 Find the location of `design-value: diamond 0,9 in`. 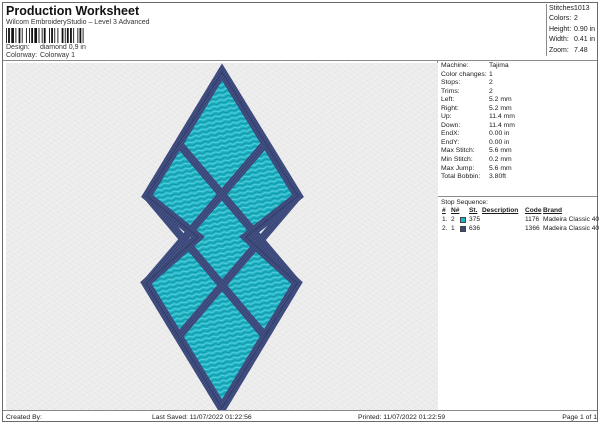

design-value: diamond 0,9 in is located at coordinates (62, 47).